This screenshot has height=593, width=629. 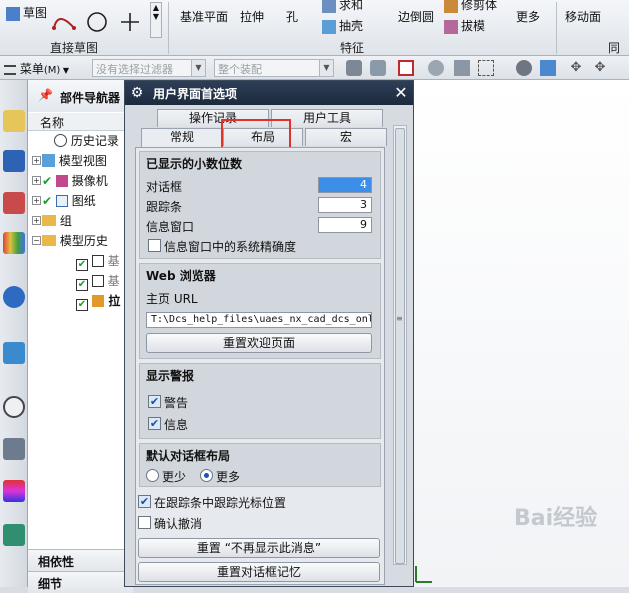 I want to click on arc-icon, so click(x=64, y=21).